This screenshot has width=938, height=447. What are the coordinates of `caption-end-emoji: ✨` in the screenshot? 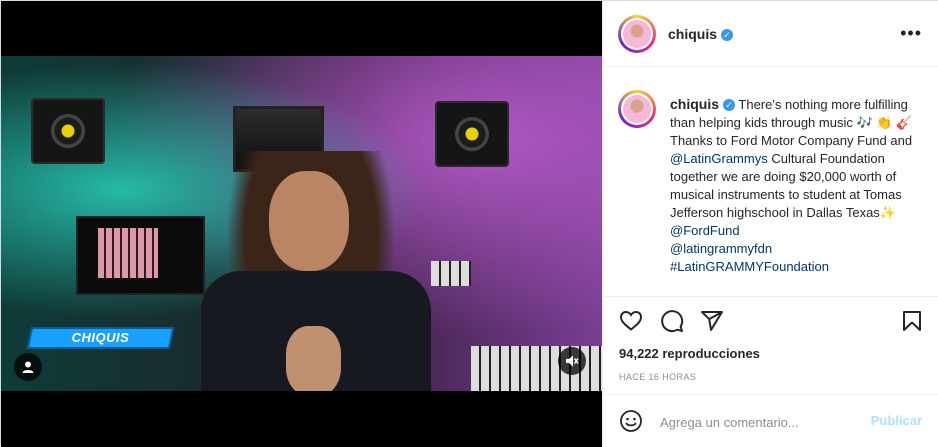 It's located at (887, 212).